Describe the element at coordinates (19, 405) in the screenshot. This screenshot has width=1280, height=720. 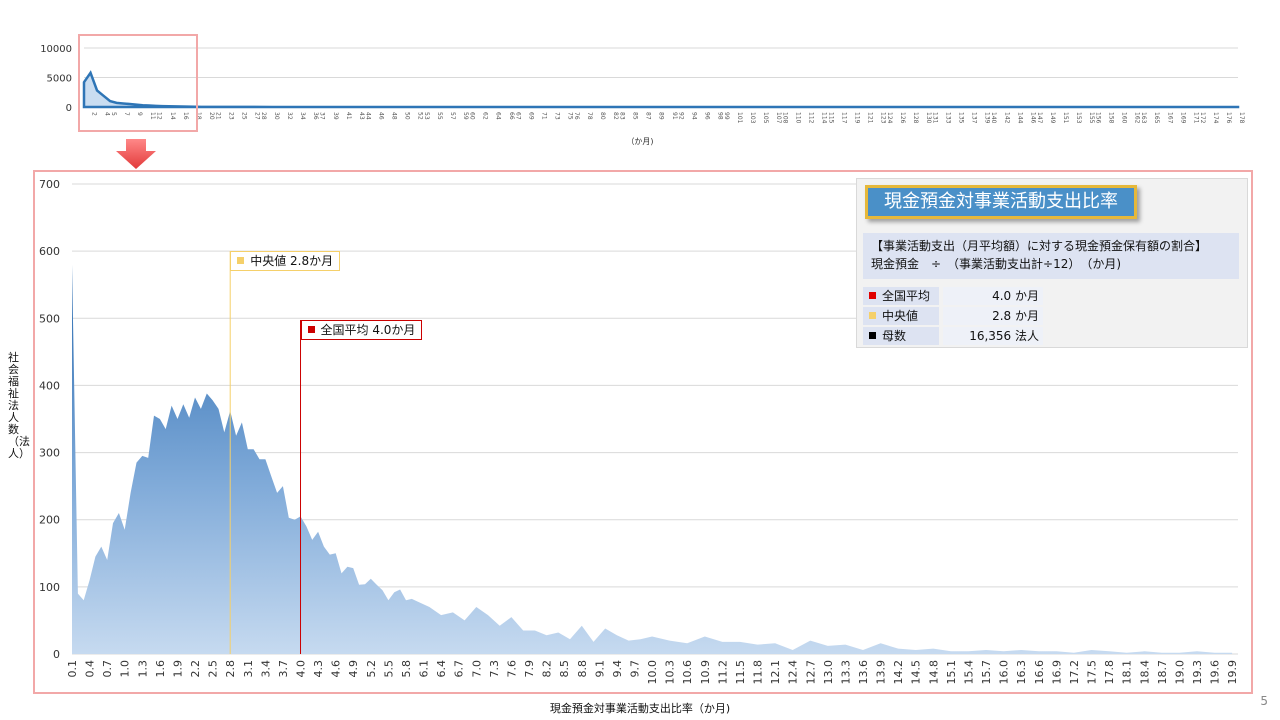
I see `detail-y-axis-label: 社会福祉法人数（法人）` at that location.